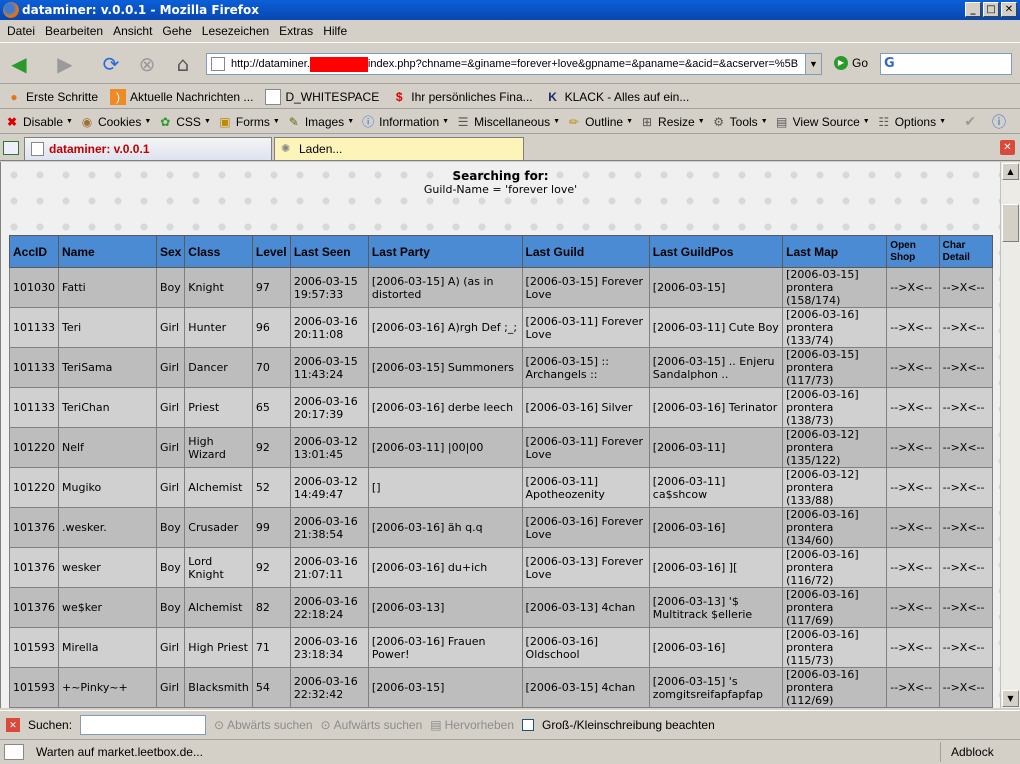 The image size is (1020, 764). What do you see at coordinates (946, 64) in the screenshot?
I see `search-input: G` at bounding box center [946, 64].